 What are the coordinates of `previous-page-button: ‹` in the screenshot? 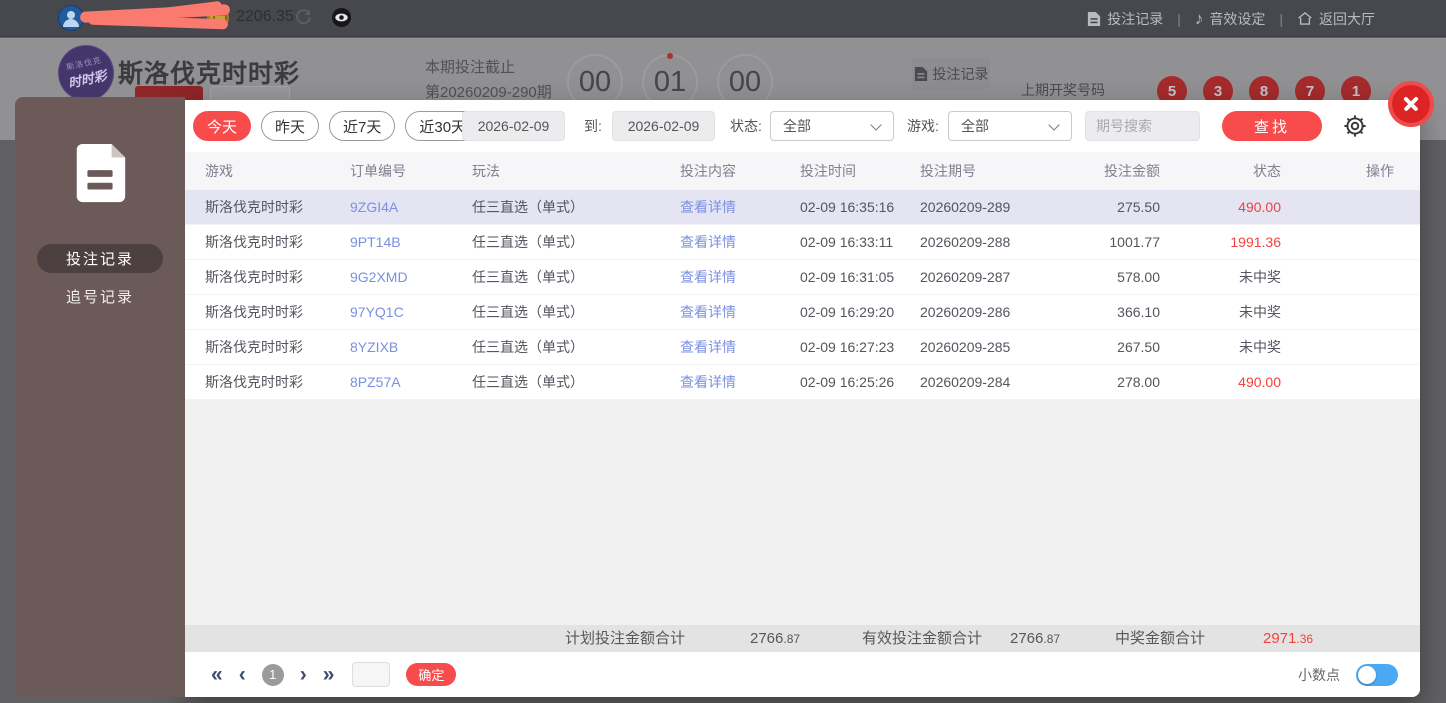 It's located at (242, 674).